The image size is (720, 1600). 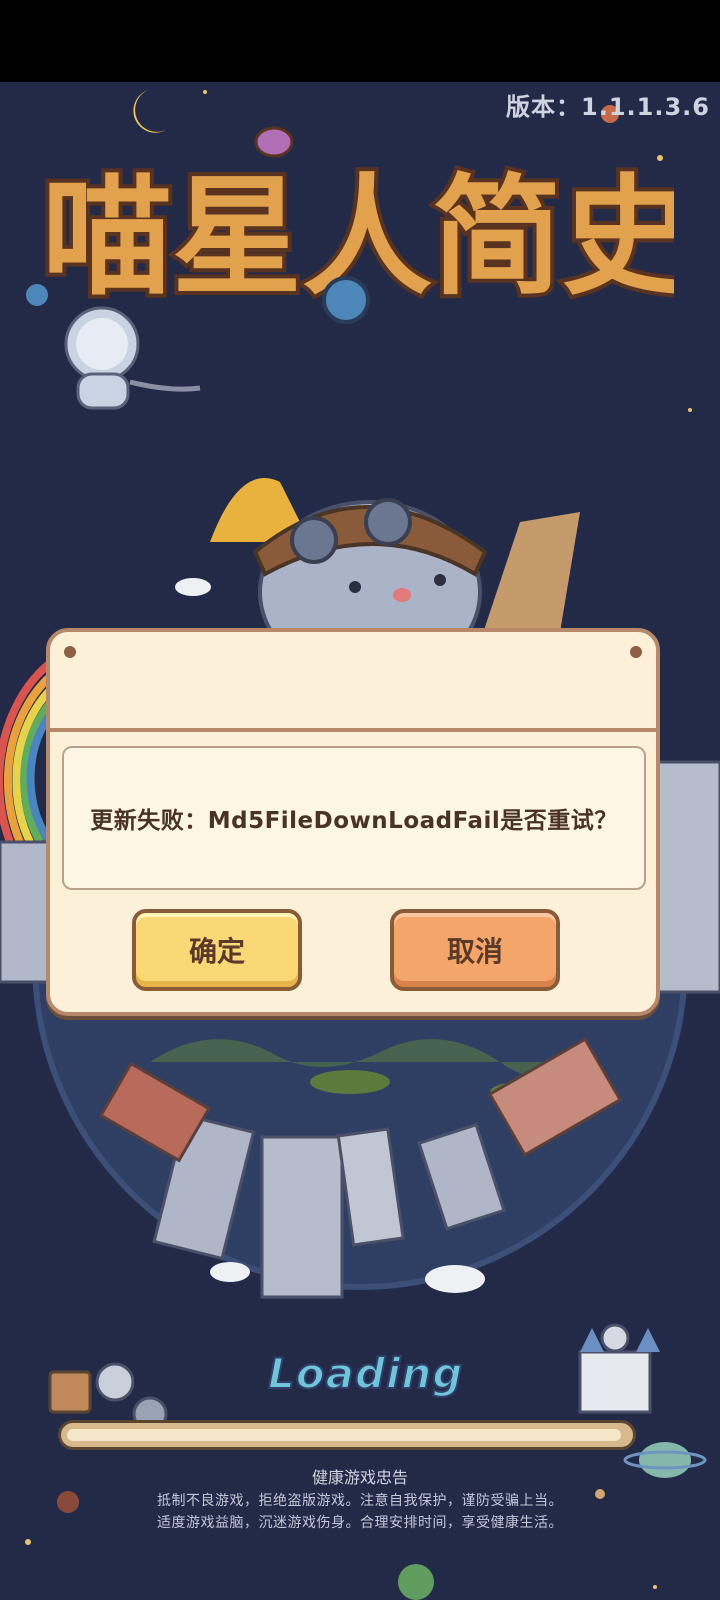 I want to click on game-logo: 喵星人简史, so click(x=356, y=225).